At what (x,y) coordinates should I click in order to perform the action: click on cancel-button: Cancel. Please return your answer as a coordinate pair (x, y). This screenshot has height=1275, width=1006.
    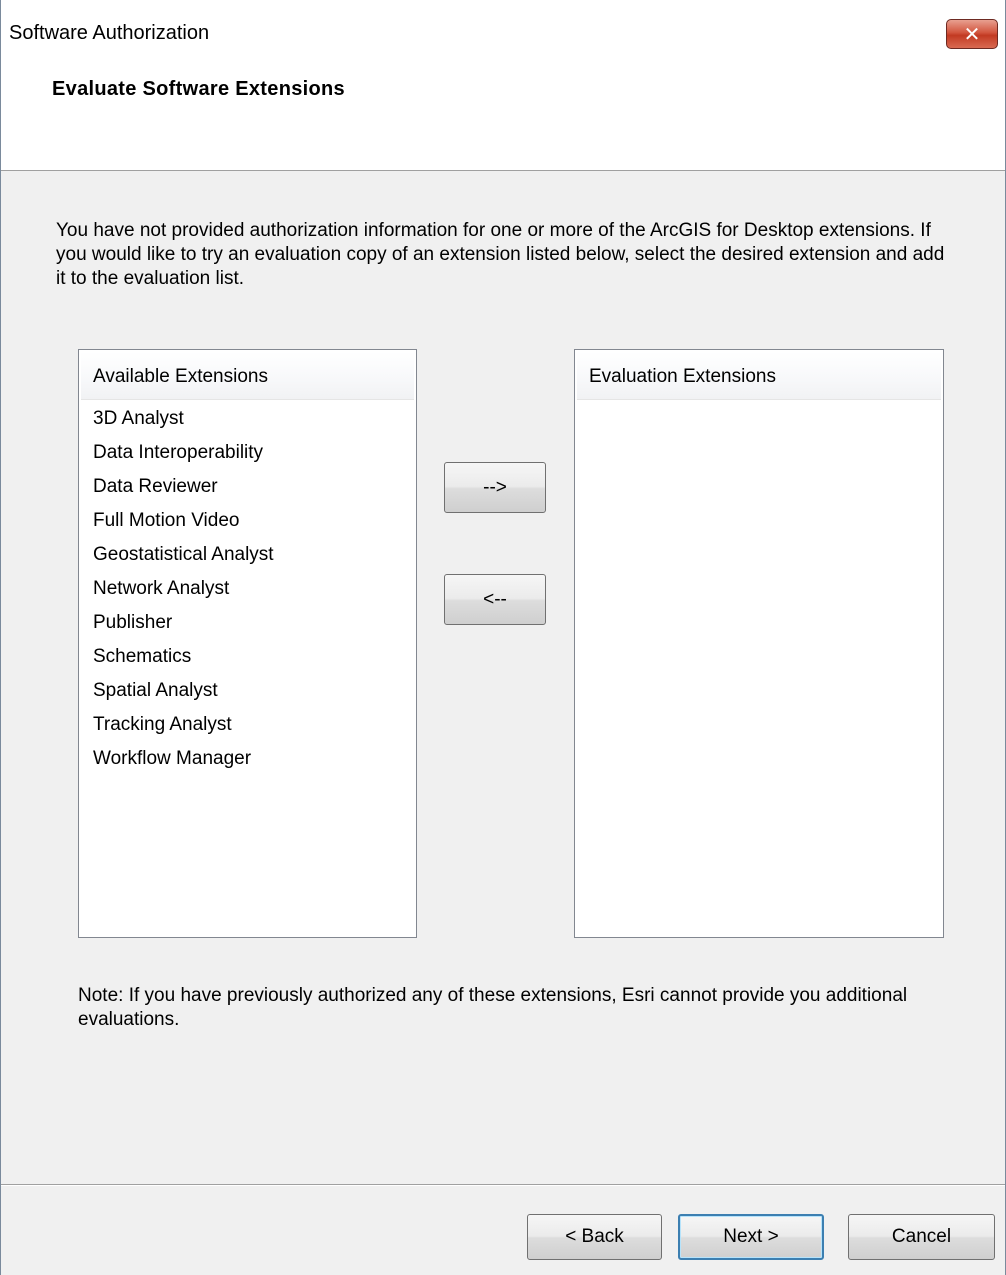
    Looking at the image, I should click on (921, 1237).